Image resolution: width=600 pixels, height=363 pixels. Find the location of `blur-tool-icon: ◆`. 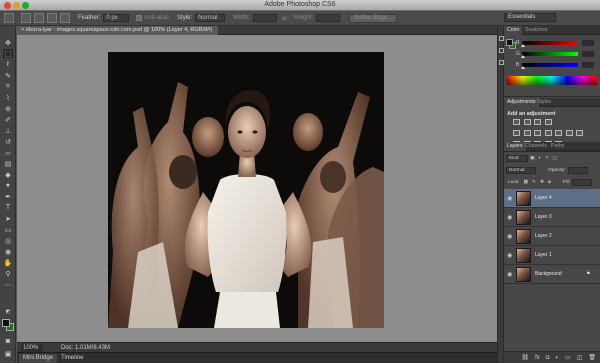

blur-tool-icon: ◆ is located at coordinates (8, 174).